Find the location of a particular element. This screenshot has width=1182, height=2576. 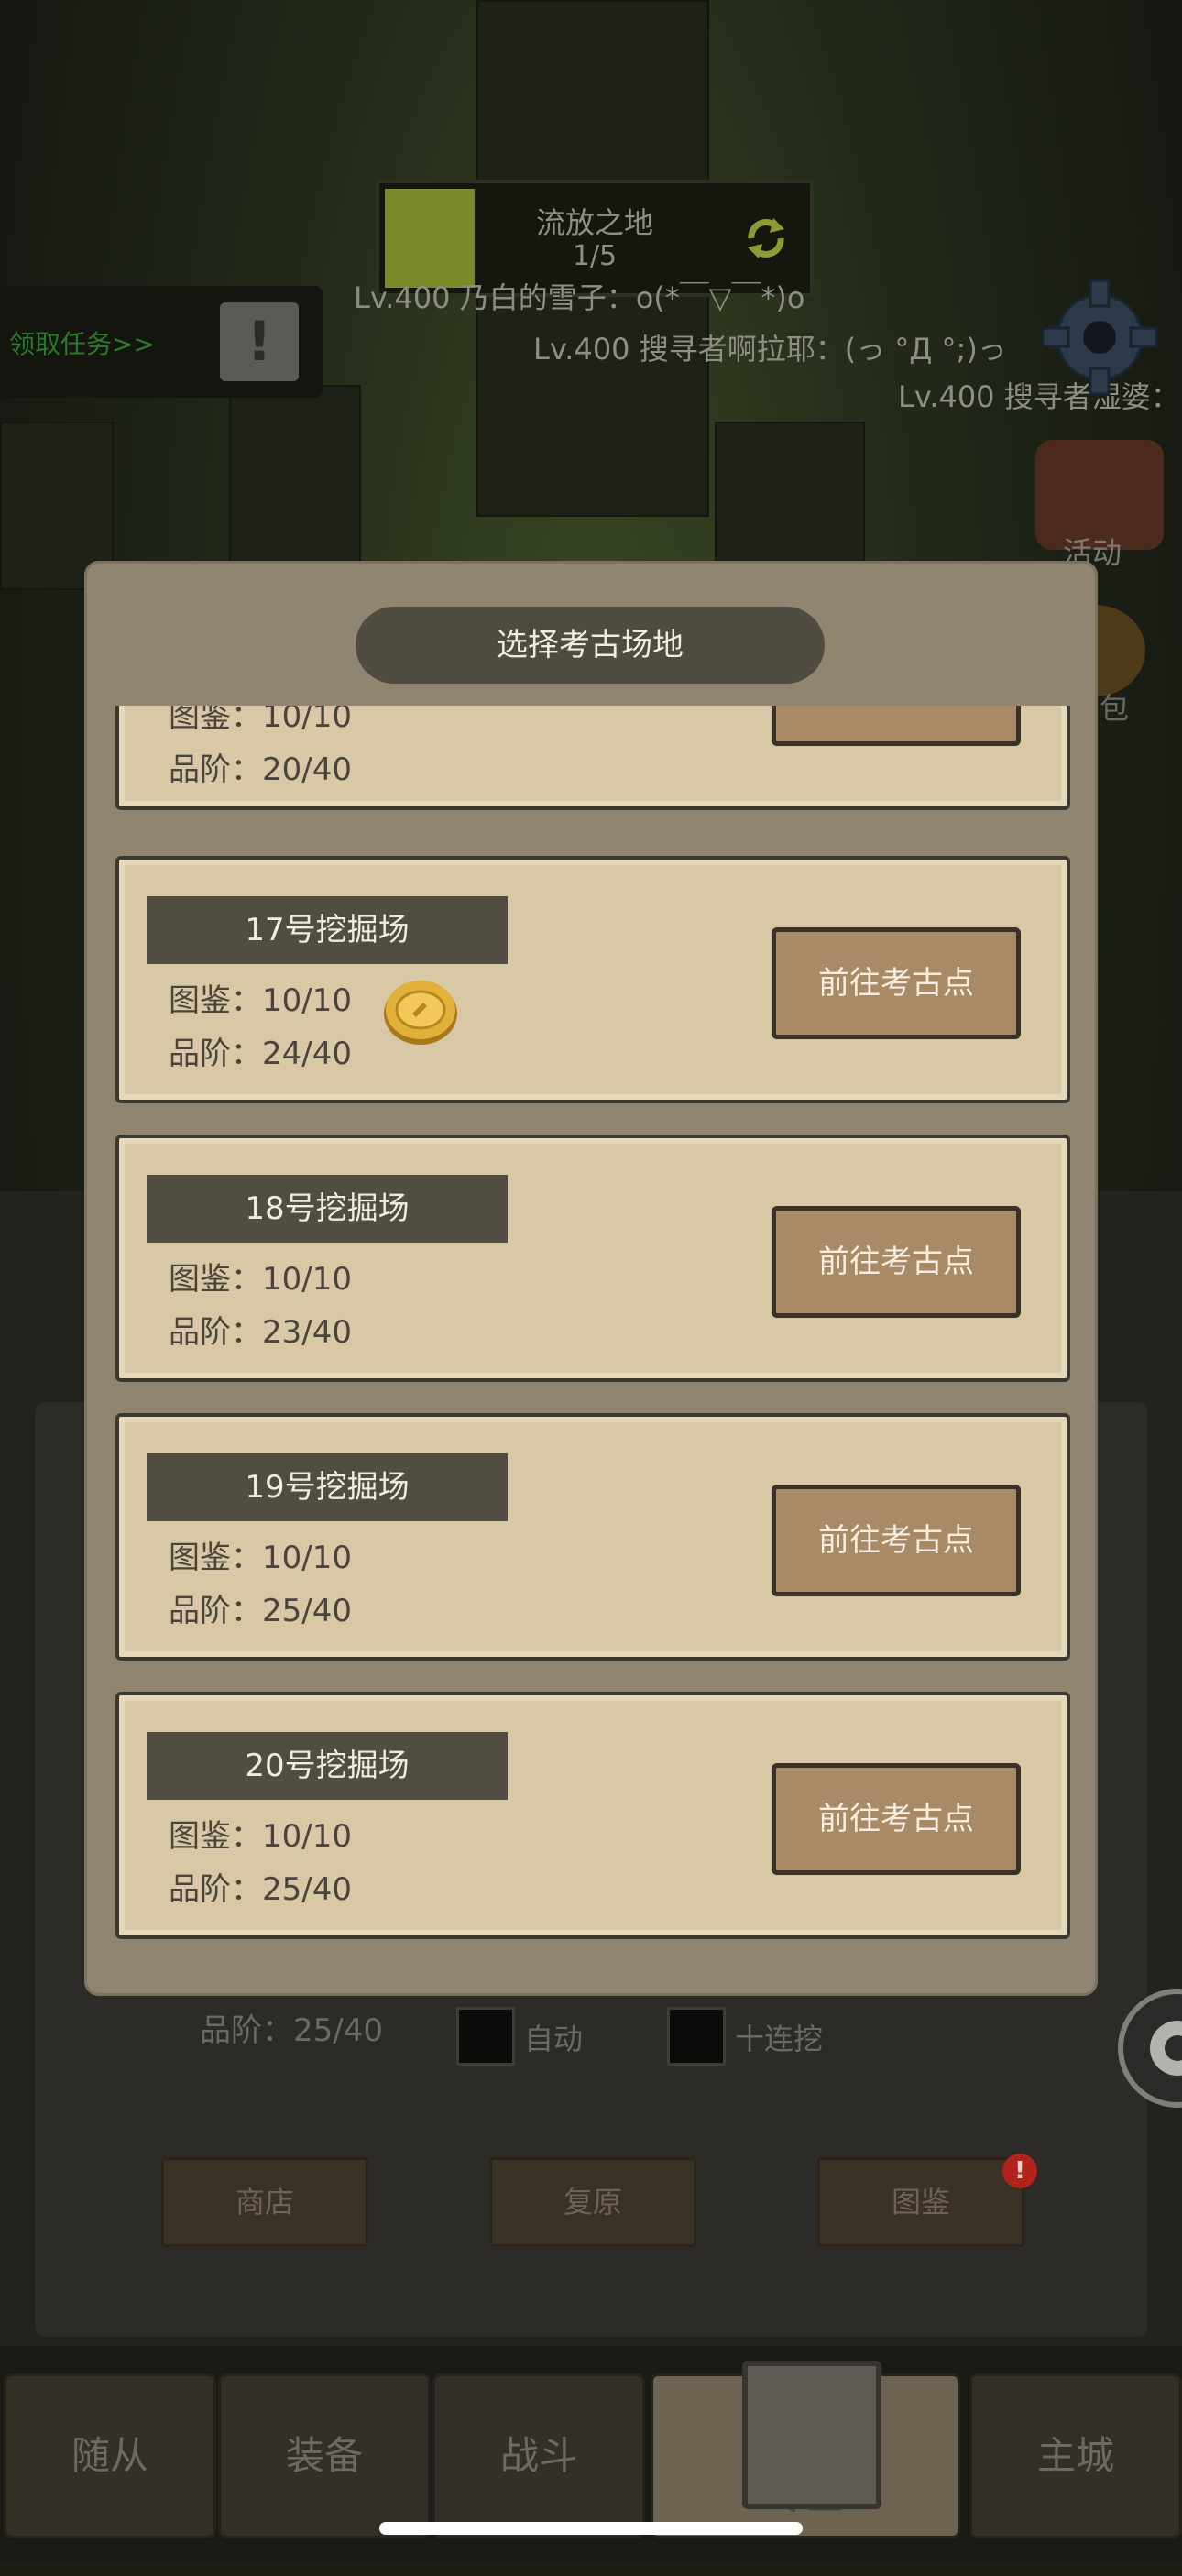

chat-message: Lv.400 乃白的雪子：o(*￣▽￣*)o is located at coordinates (580, 298).